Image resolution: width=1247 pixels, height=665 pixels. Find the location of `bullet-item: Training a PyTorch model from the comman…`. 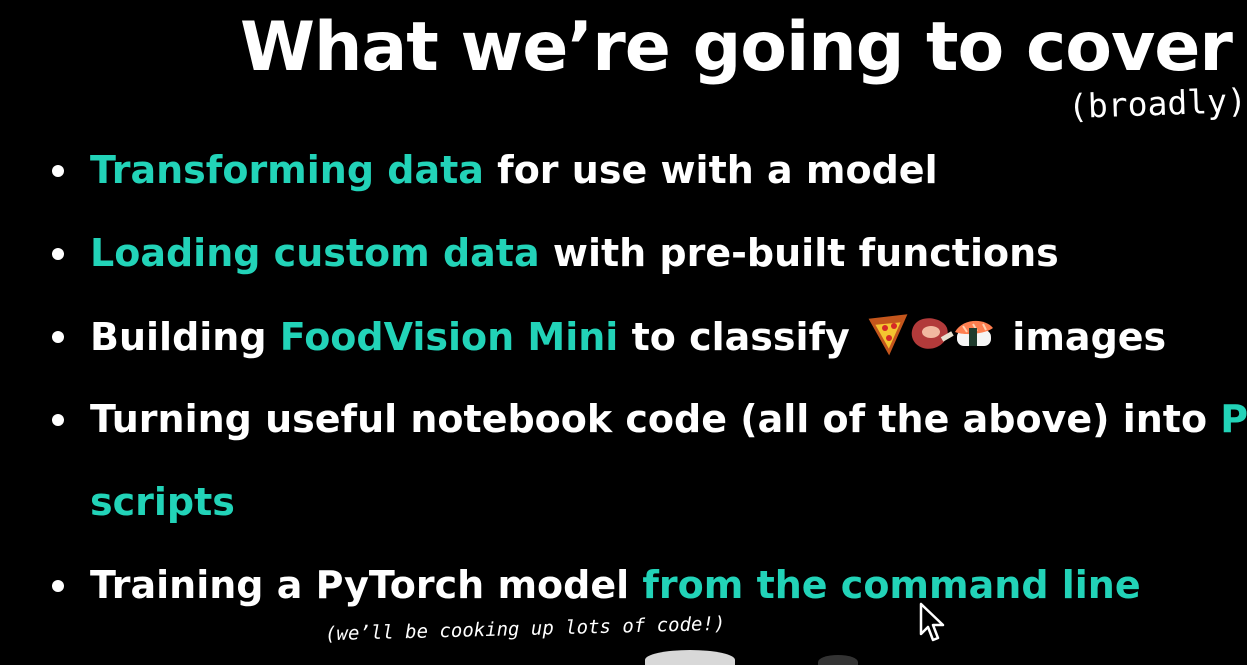

bullet-item: Training a PyTorch model from the comman… is located at coordinates (596, 585).